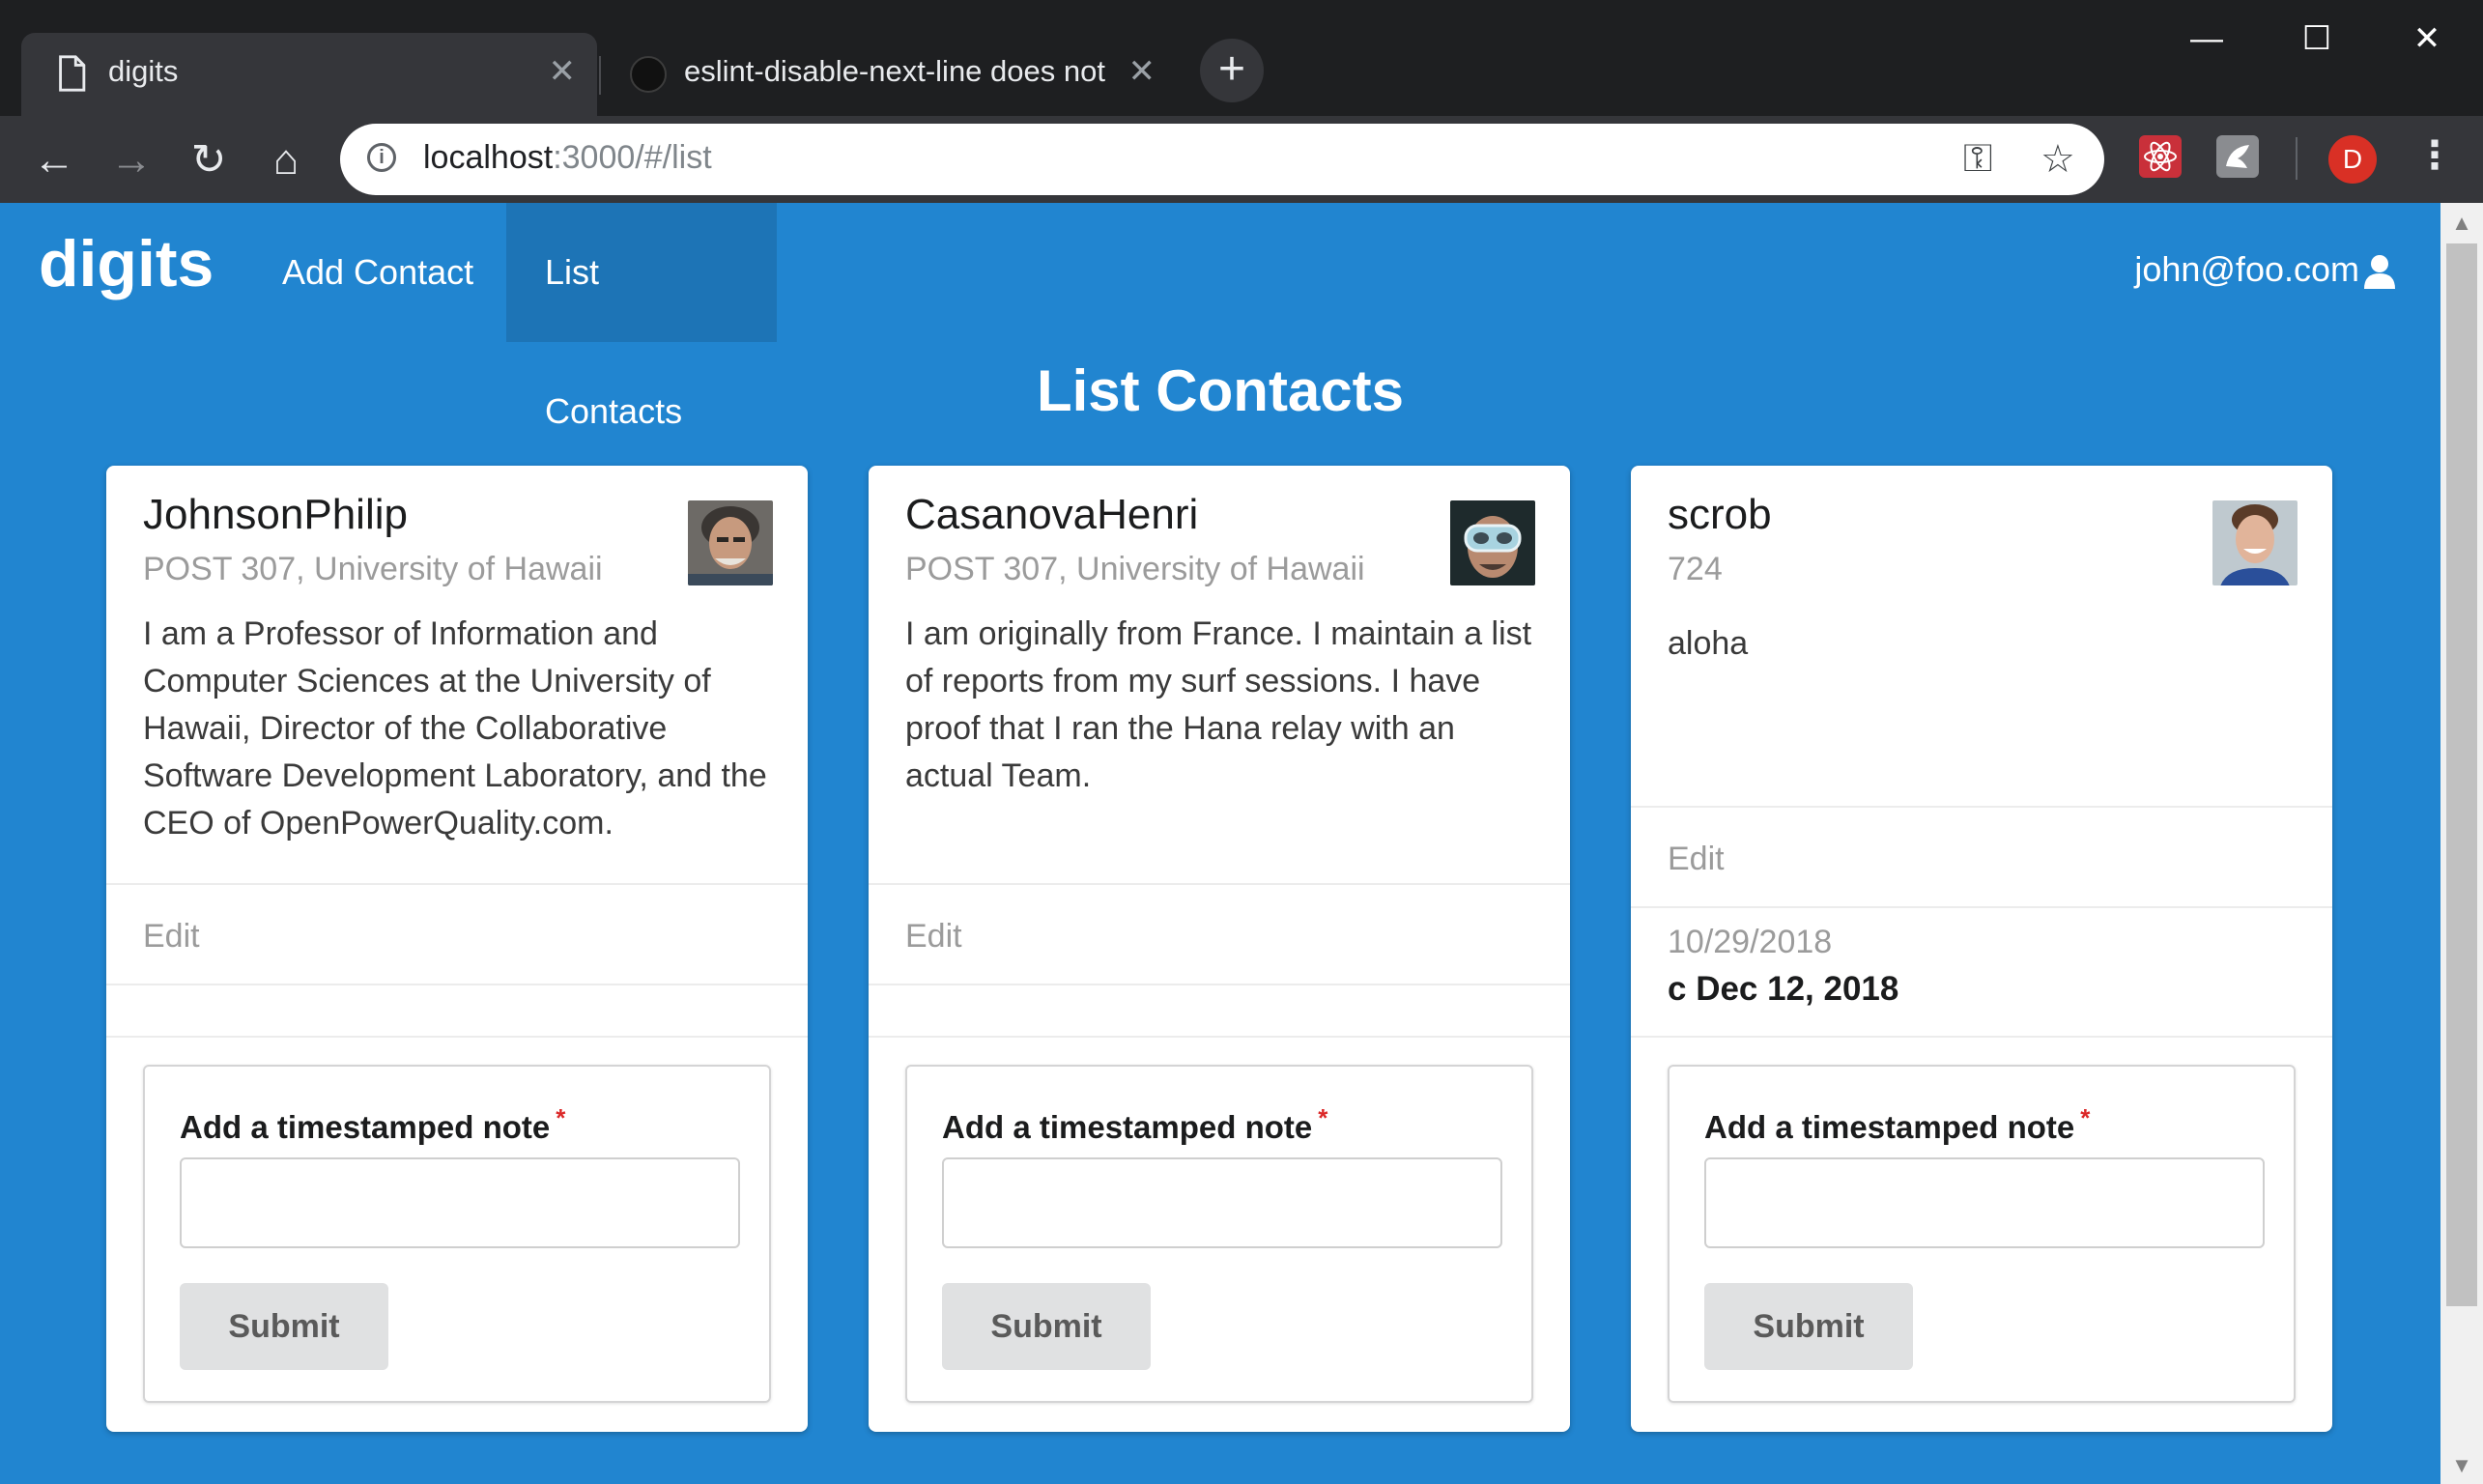 This screenshot has width=2483, height=1484. Describe the element at coordinates (1052, 515) in the screenshot. I see `contact-name: CasanovaHenri` at that location.